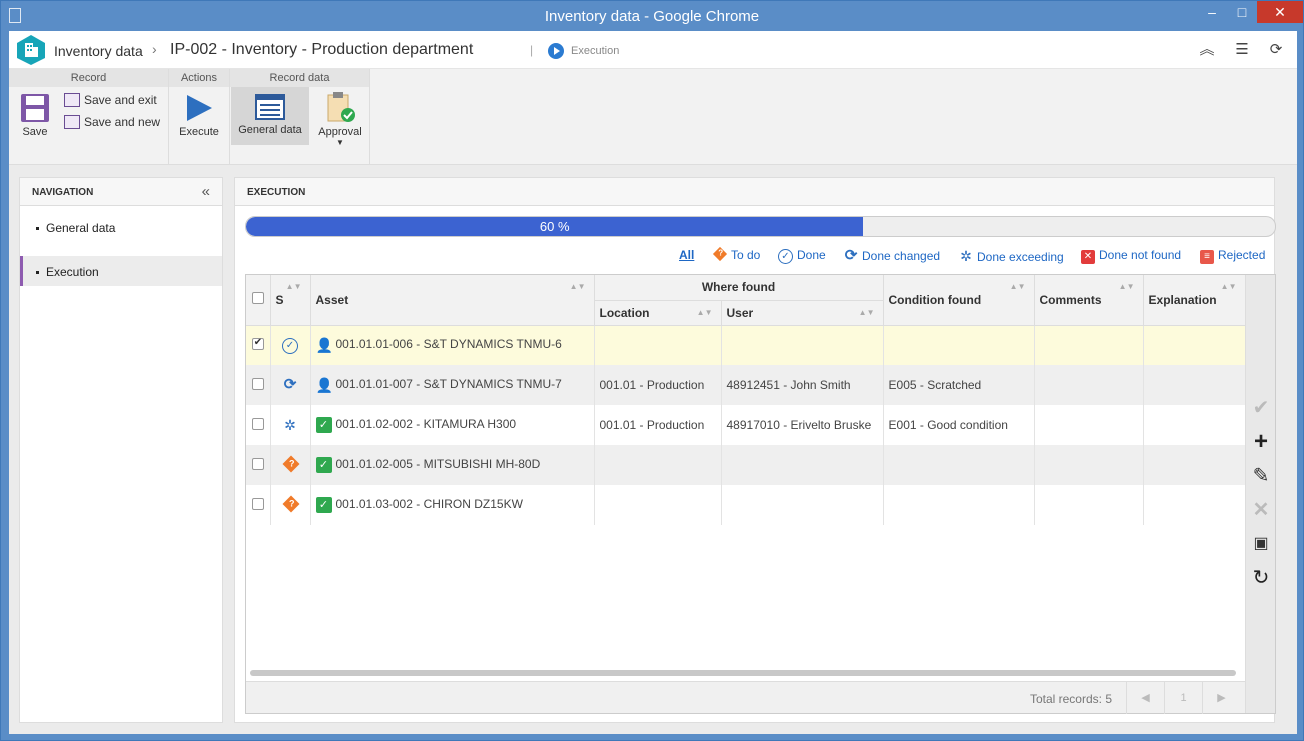 The height and width of the screenshot is (741, 1304). What do you see at coordinates (112, 122) in the screenshot?
I see `save-and-new-button: Save and new` at bounding box center [112, 122].